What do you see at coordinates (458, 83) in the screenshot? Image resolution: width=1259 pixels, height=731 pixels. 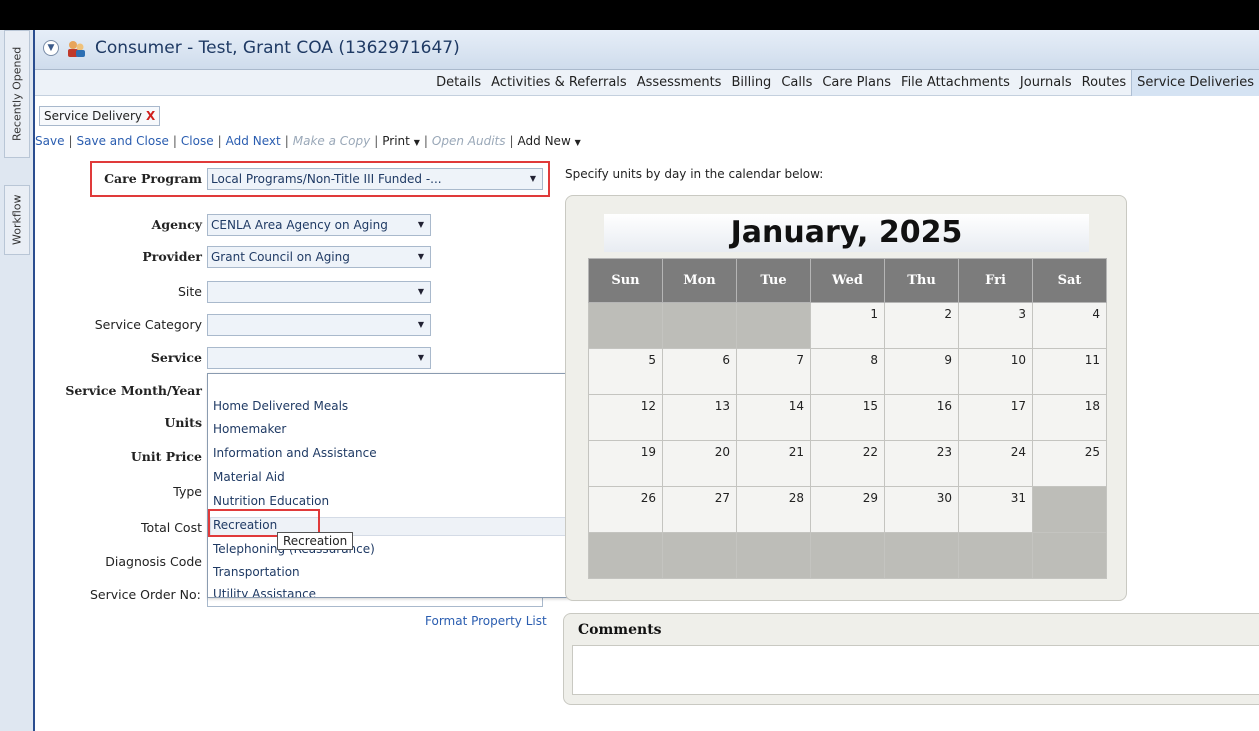 I see `tab-details: Details` at bounding box center [458, 83].